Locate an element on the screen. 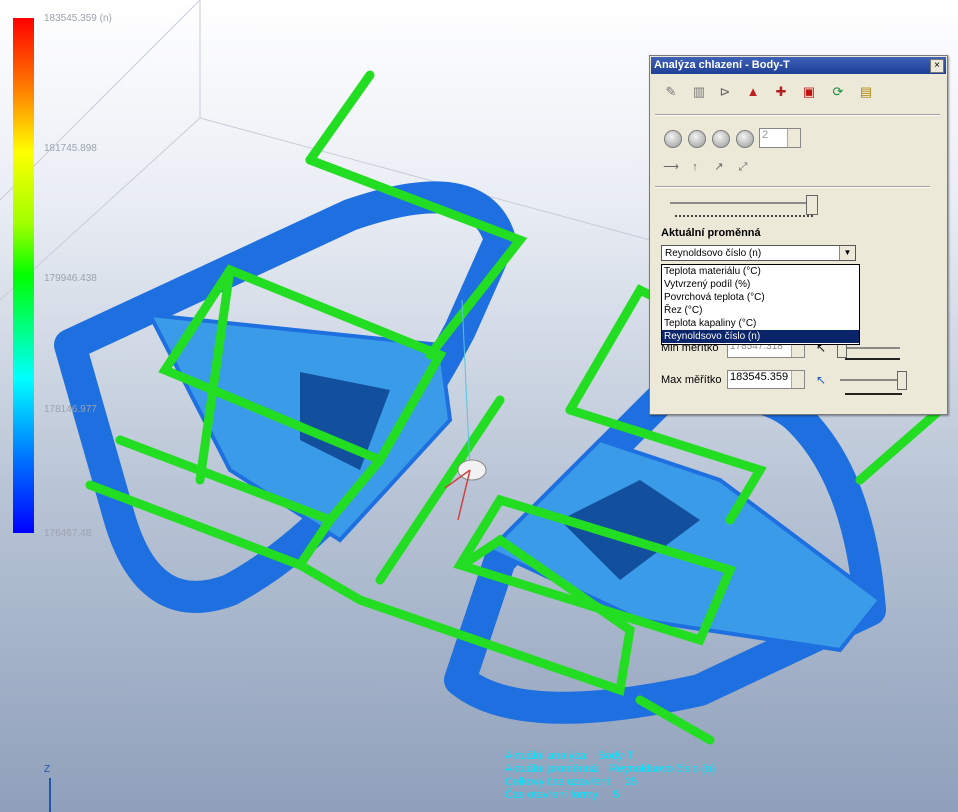  info-close-time-value: 35 is located at coordinates (631, 782).